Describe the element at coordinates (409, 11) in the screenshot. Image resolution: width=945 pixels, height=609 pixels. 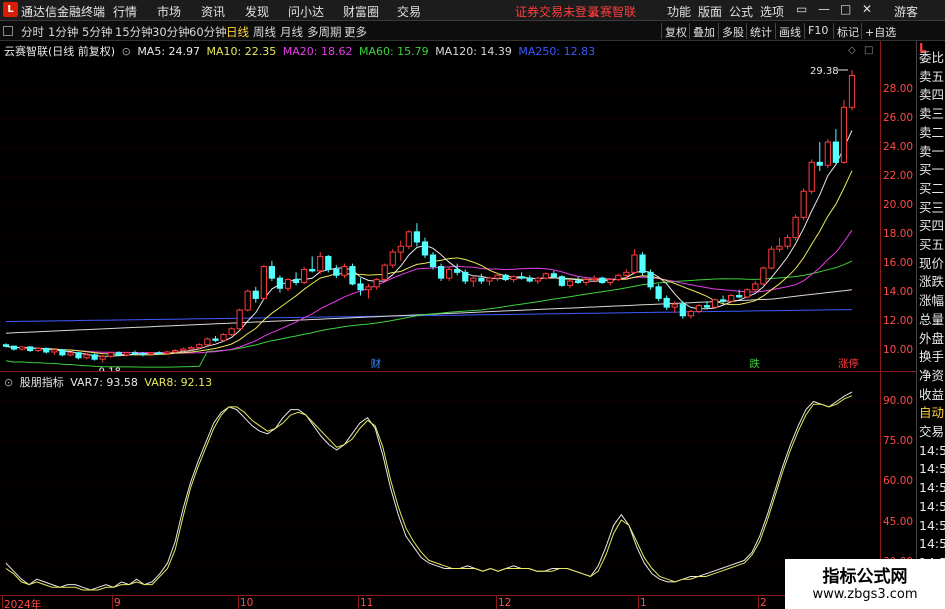
I see `menu-trade: 交易` at that location.